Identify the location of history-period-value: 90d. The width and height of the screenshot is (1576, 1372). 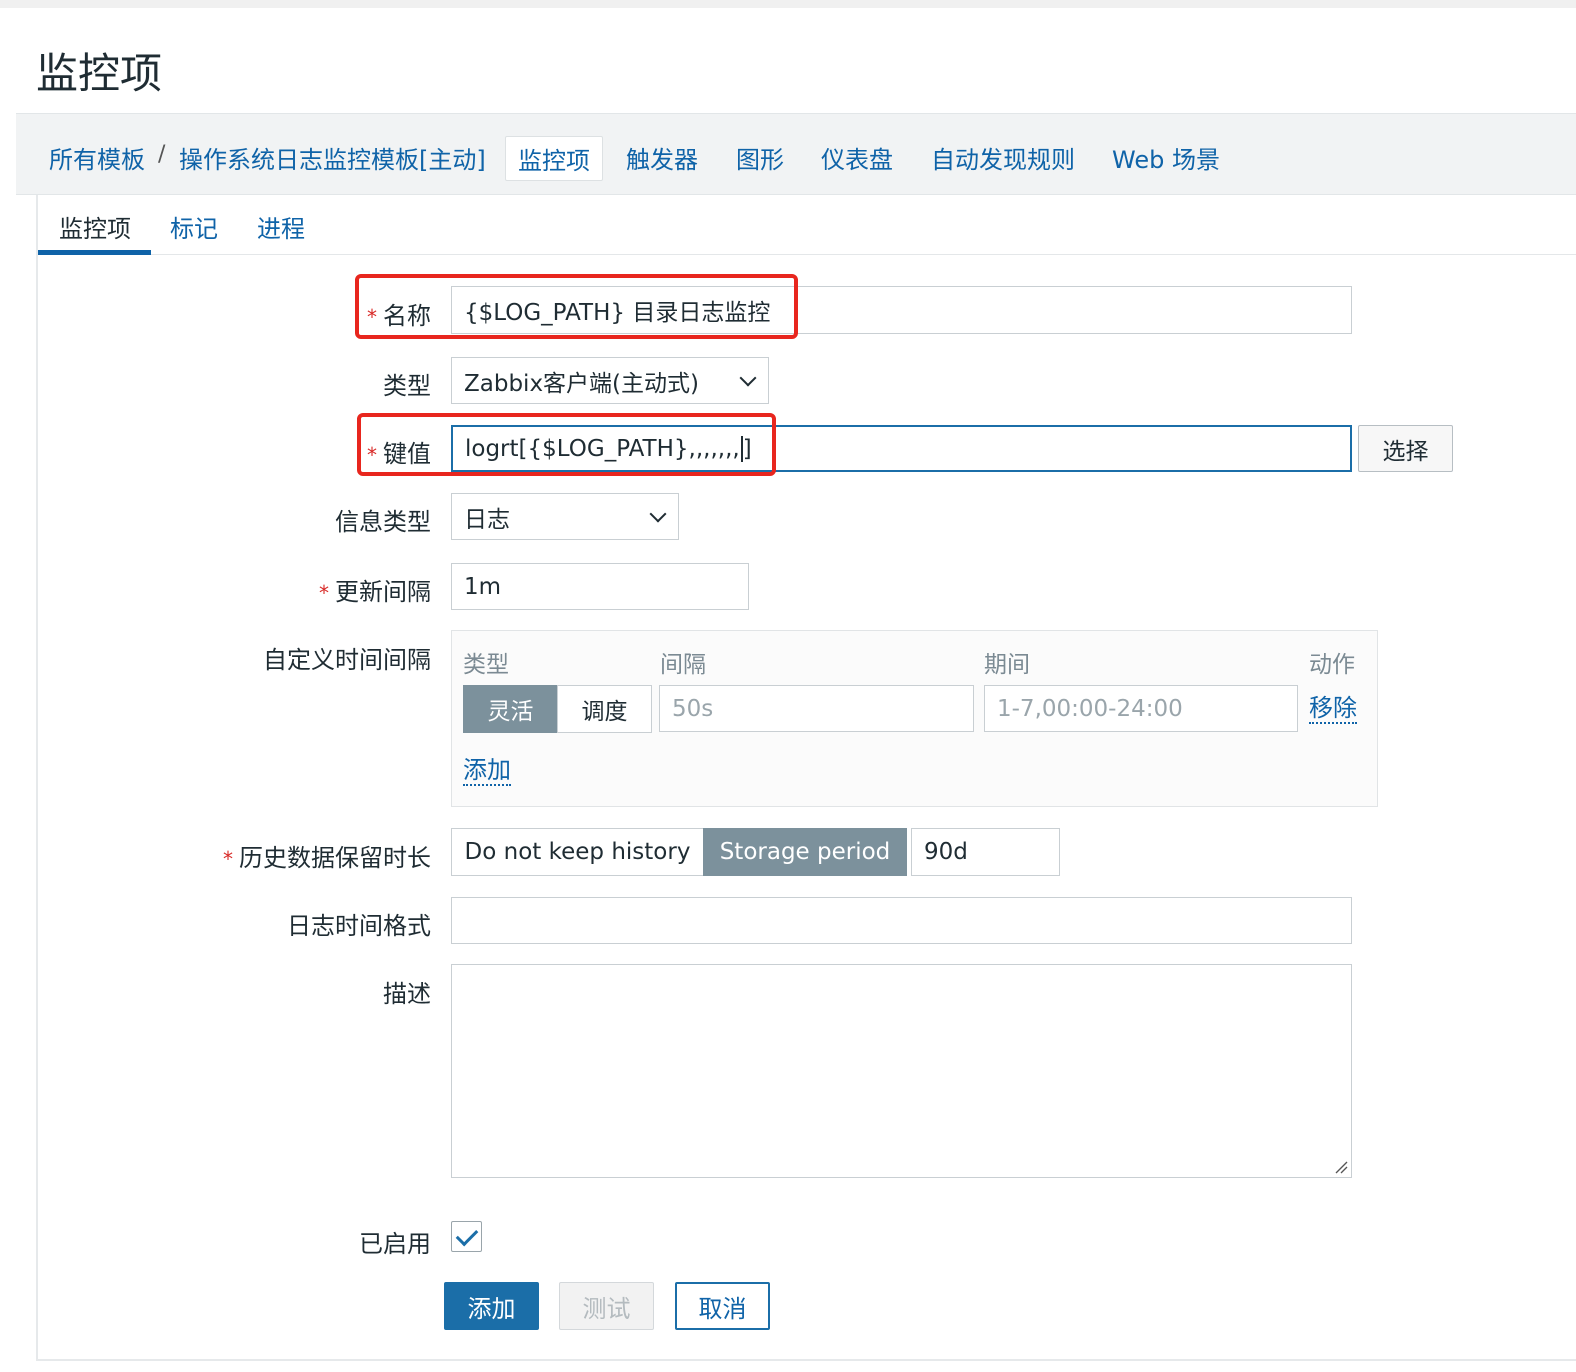
(946, 852).